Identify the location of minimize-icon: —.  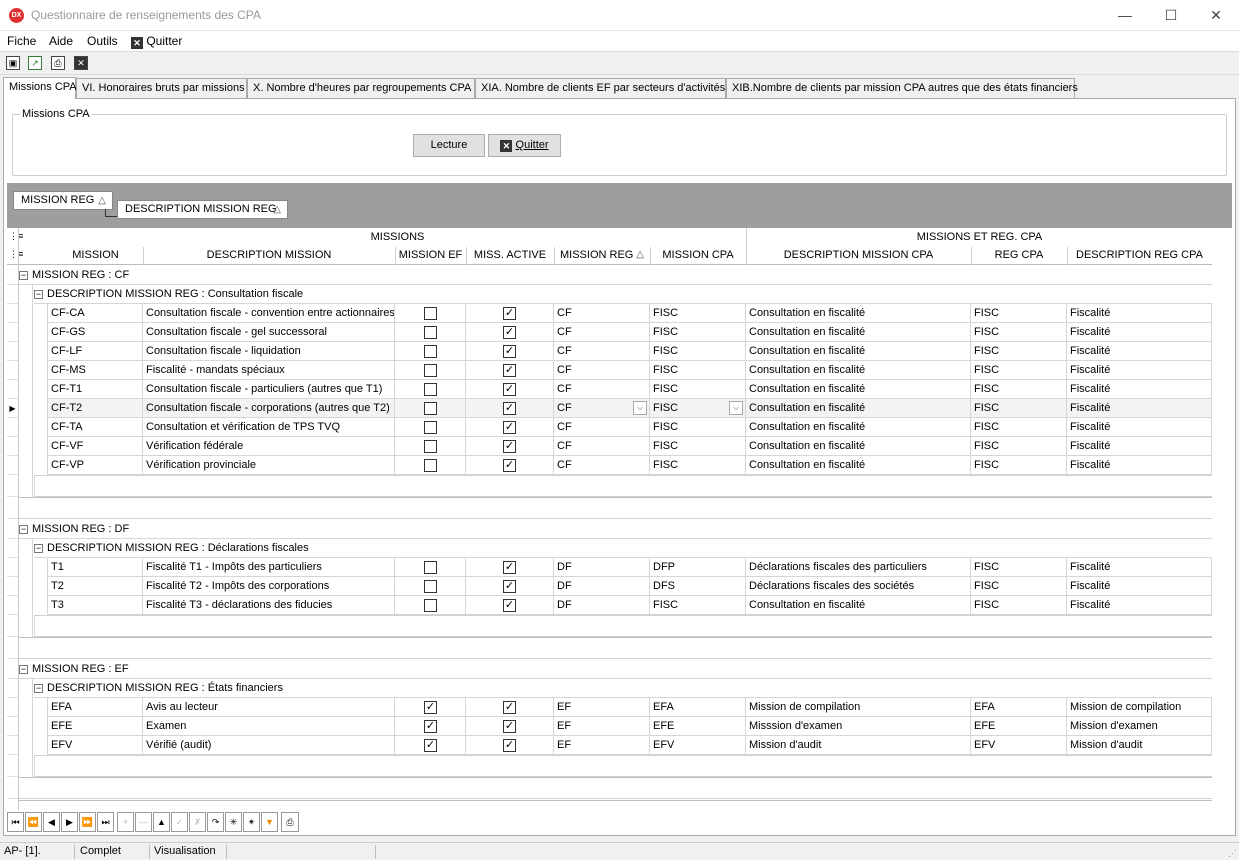
(1125, 15).